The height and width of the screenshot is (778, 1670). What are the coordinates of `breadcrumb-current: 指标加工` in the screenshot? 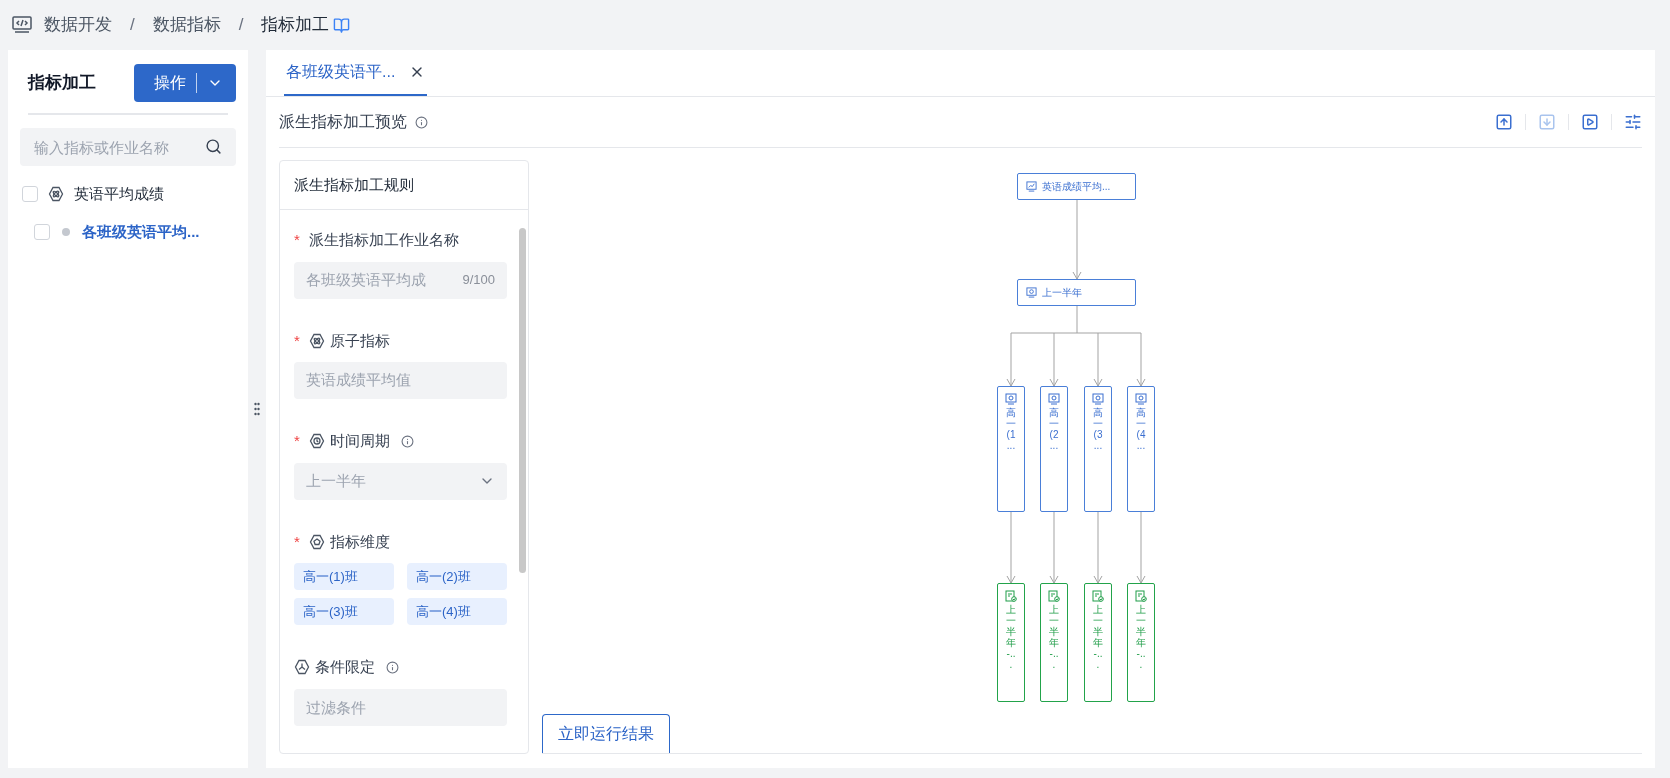 It's located at (295, 25).